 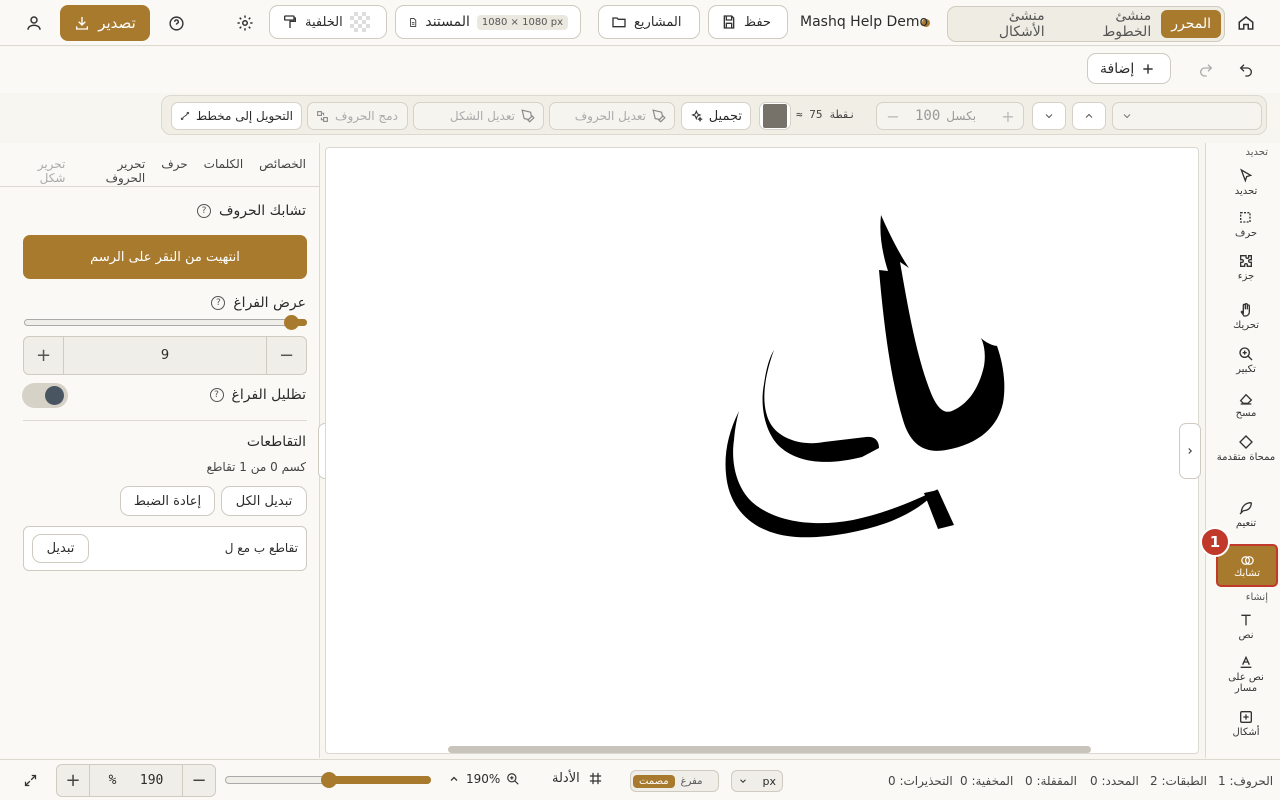 I want to click on help-icon, so click(x=176, y=23).